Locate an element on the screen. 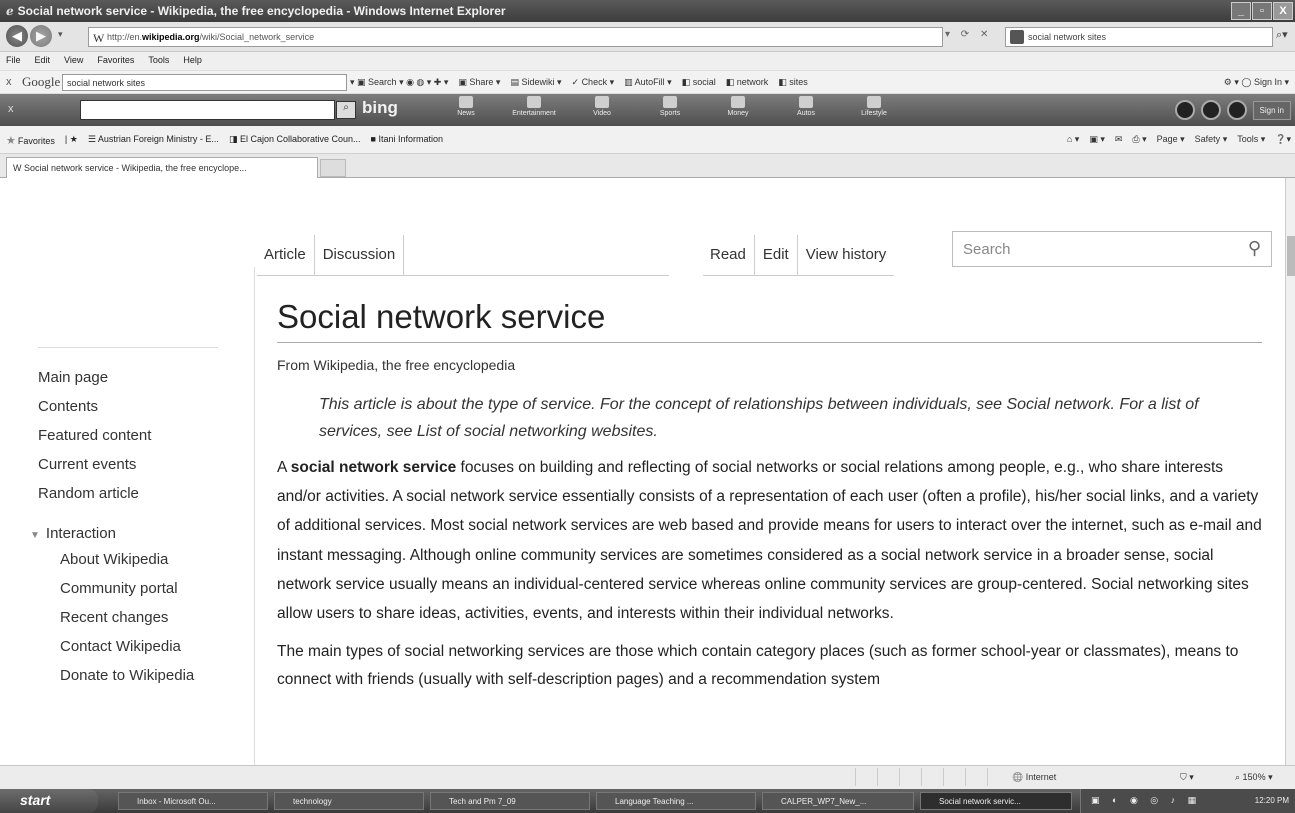 The image size is (1295, 813). url-prefix: http://en. is located at coordinates (125, 37).